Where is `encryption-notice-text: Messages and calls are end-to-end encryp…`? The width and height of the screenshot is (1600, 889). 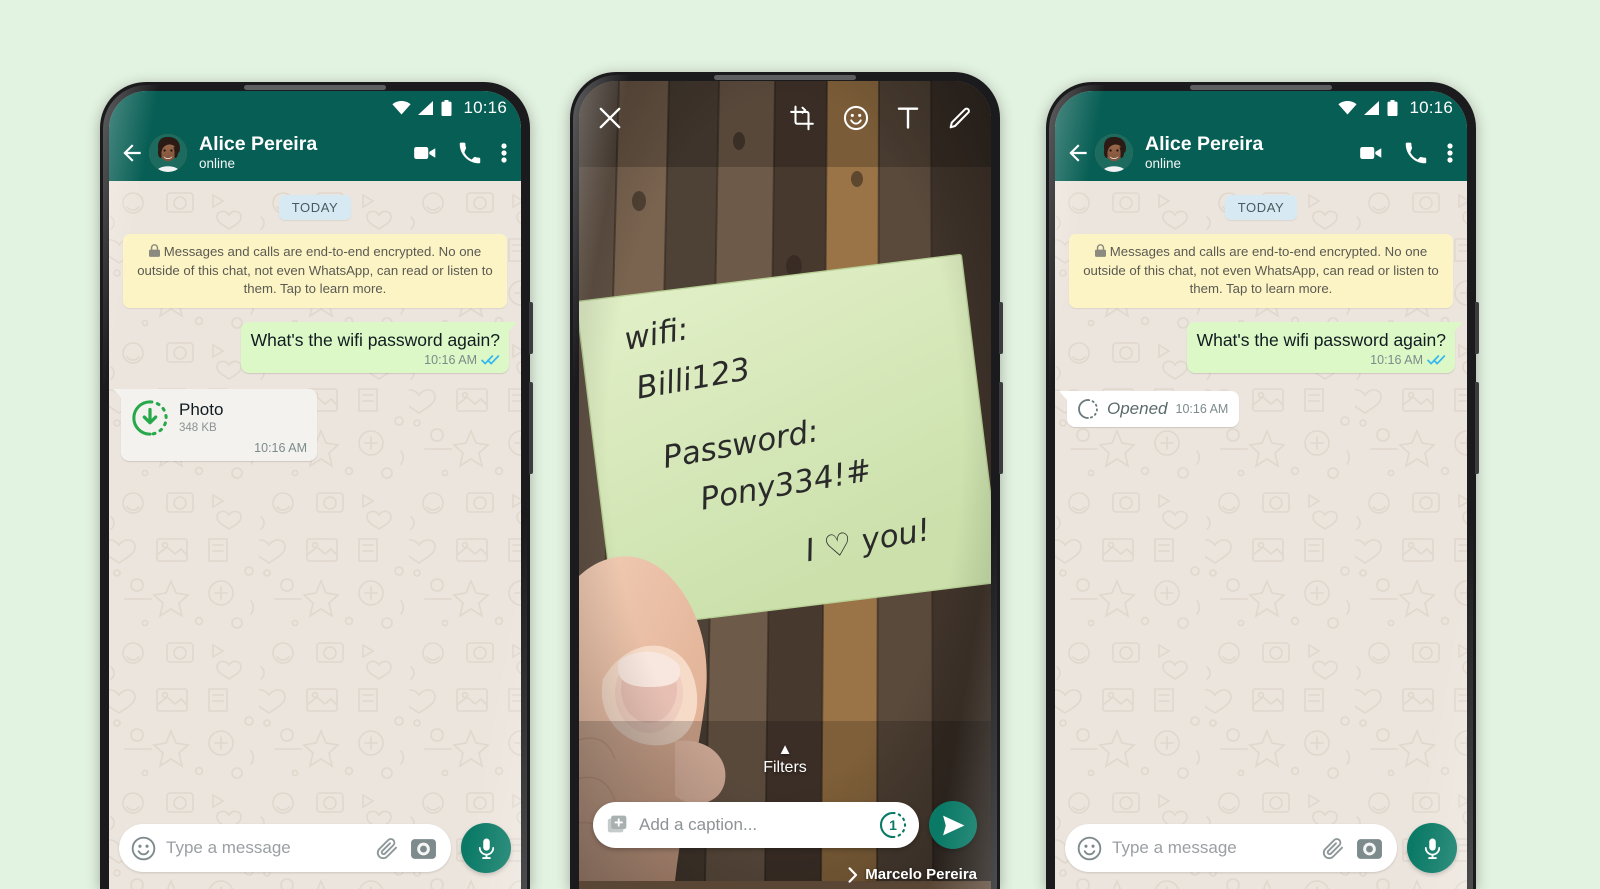
encryption-notice-text: Messages and calls are end-to-end encryp… is located at coordinates (315, 270).